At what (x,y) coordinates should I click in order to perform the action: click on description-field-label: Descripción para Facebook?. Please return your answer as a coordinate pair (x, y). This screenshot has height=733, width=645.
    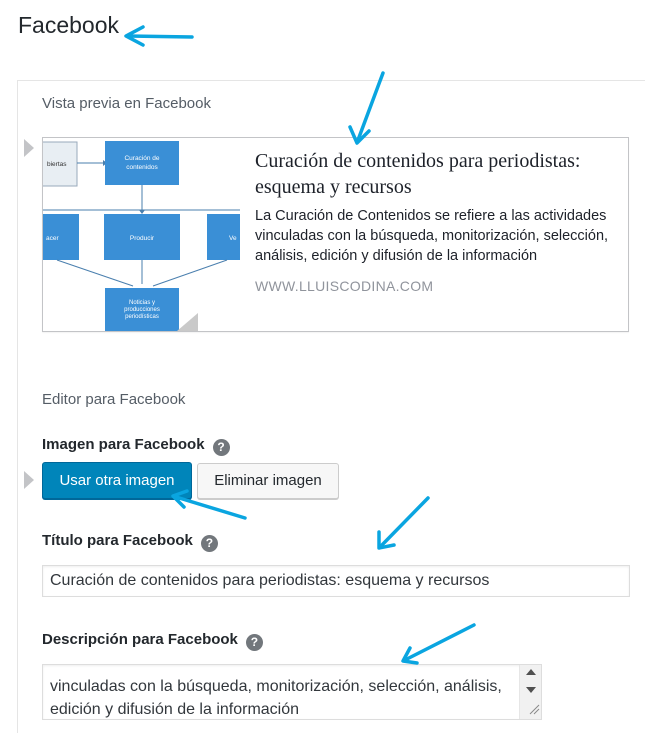
    Looking at the image, I should click on (152, 641).